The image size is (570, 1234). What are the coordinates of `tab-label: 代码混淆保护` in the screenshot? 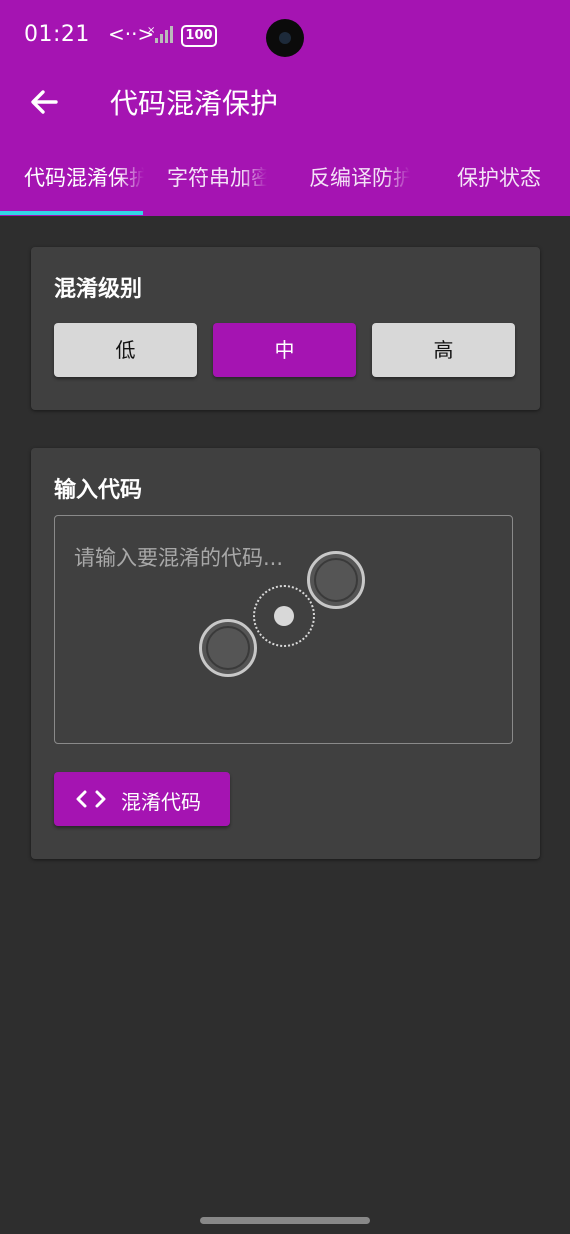 It's located at (84, 178).